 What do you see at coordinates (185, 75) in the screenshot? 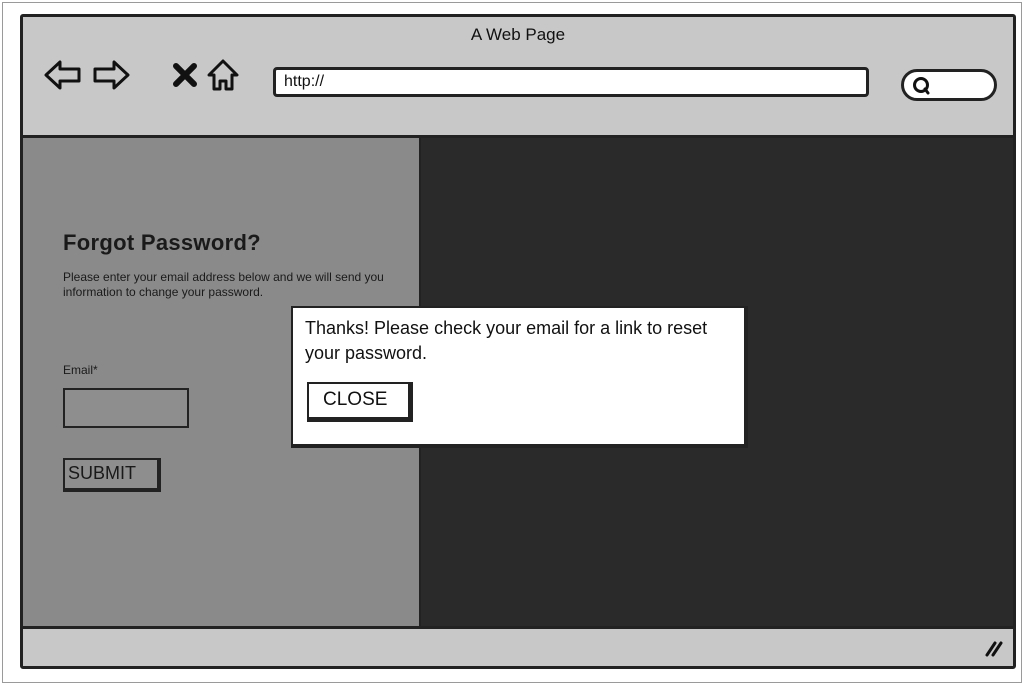
I see `close-x-icon` at bounding box center [185, 75].